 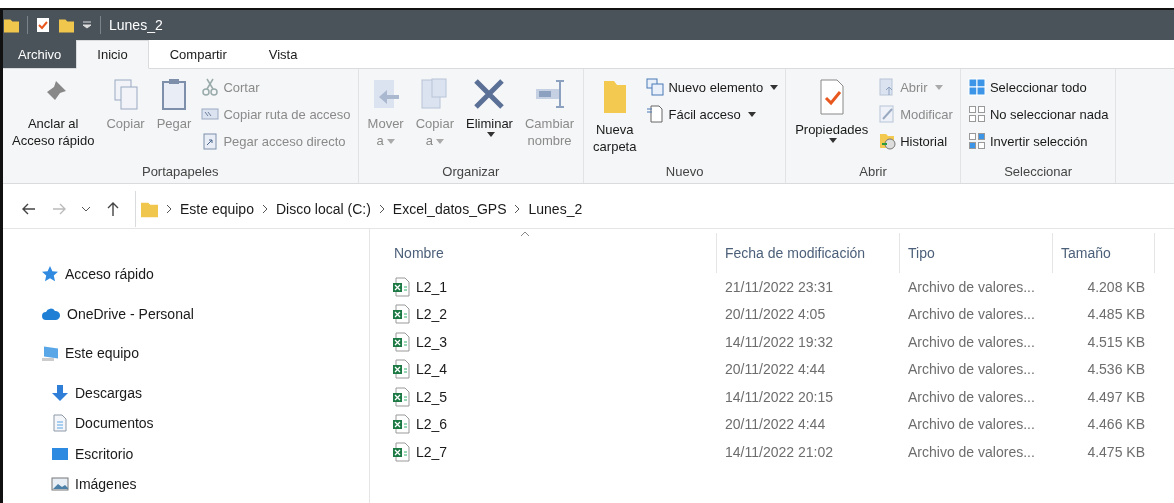 What do you see at coordinates (1038, 87) in the screenshot?
I see `ribbon-button: Seleccionar todo` at bounding box center [1038, 87].